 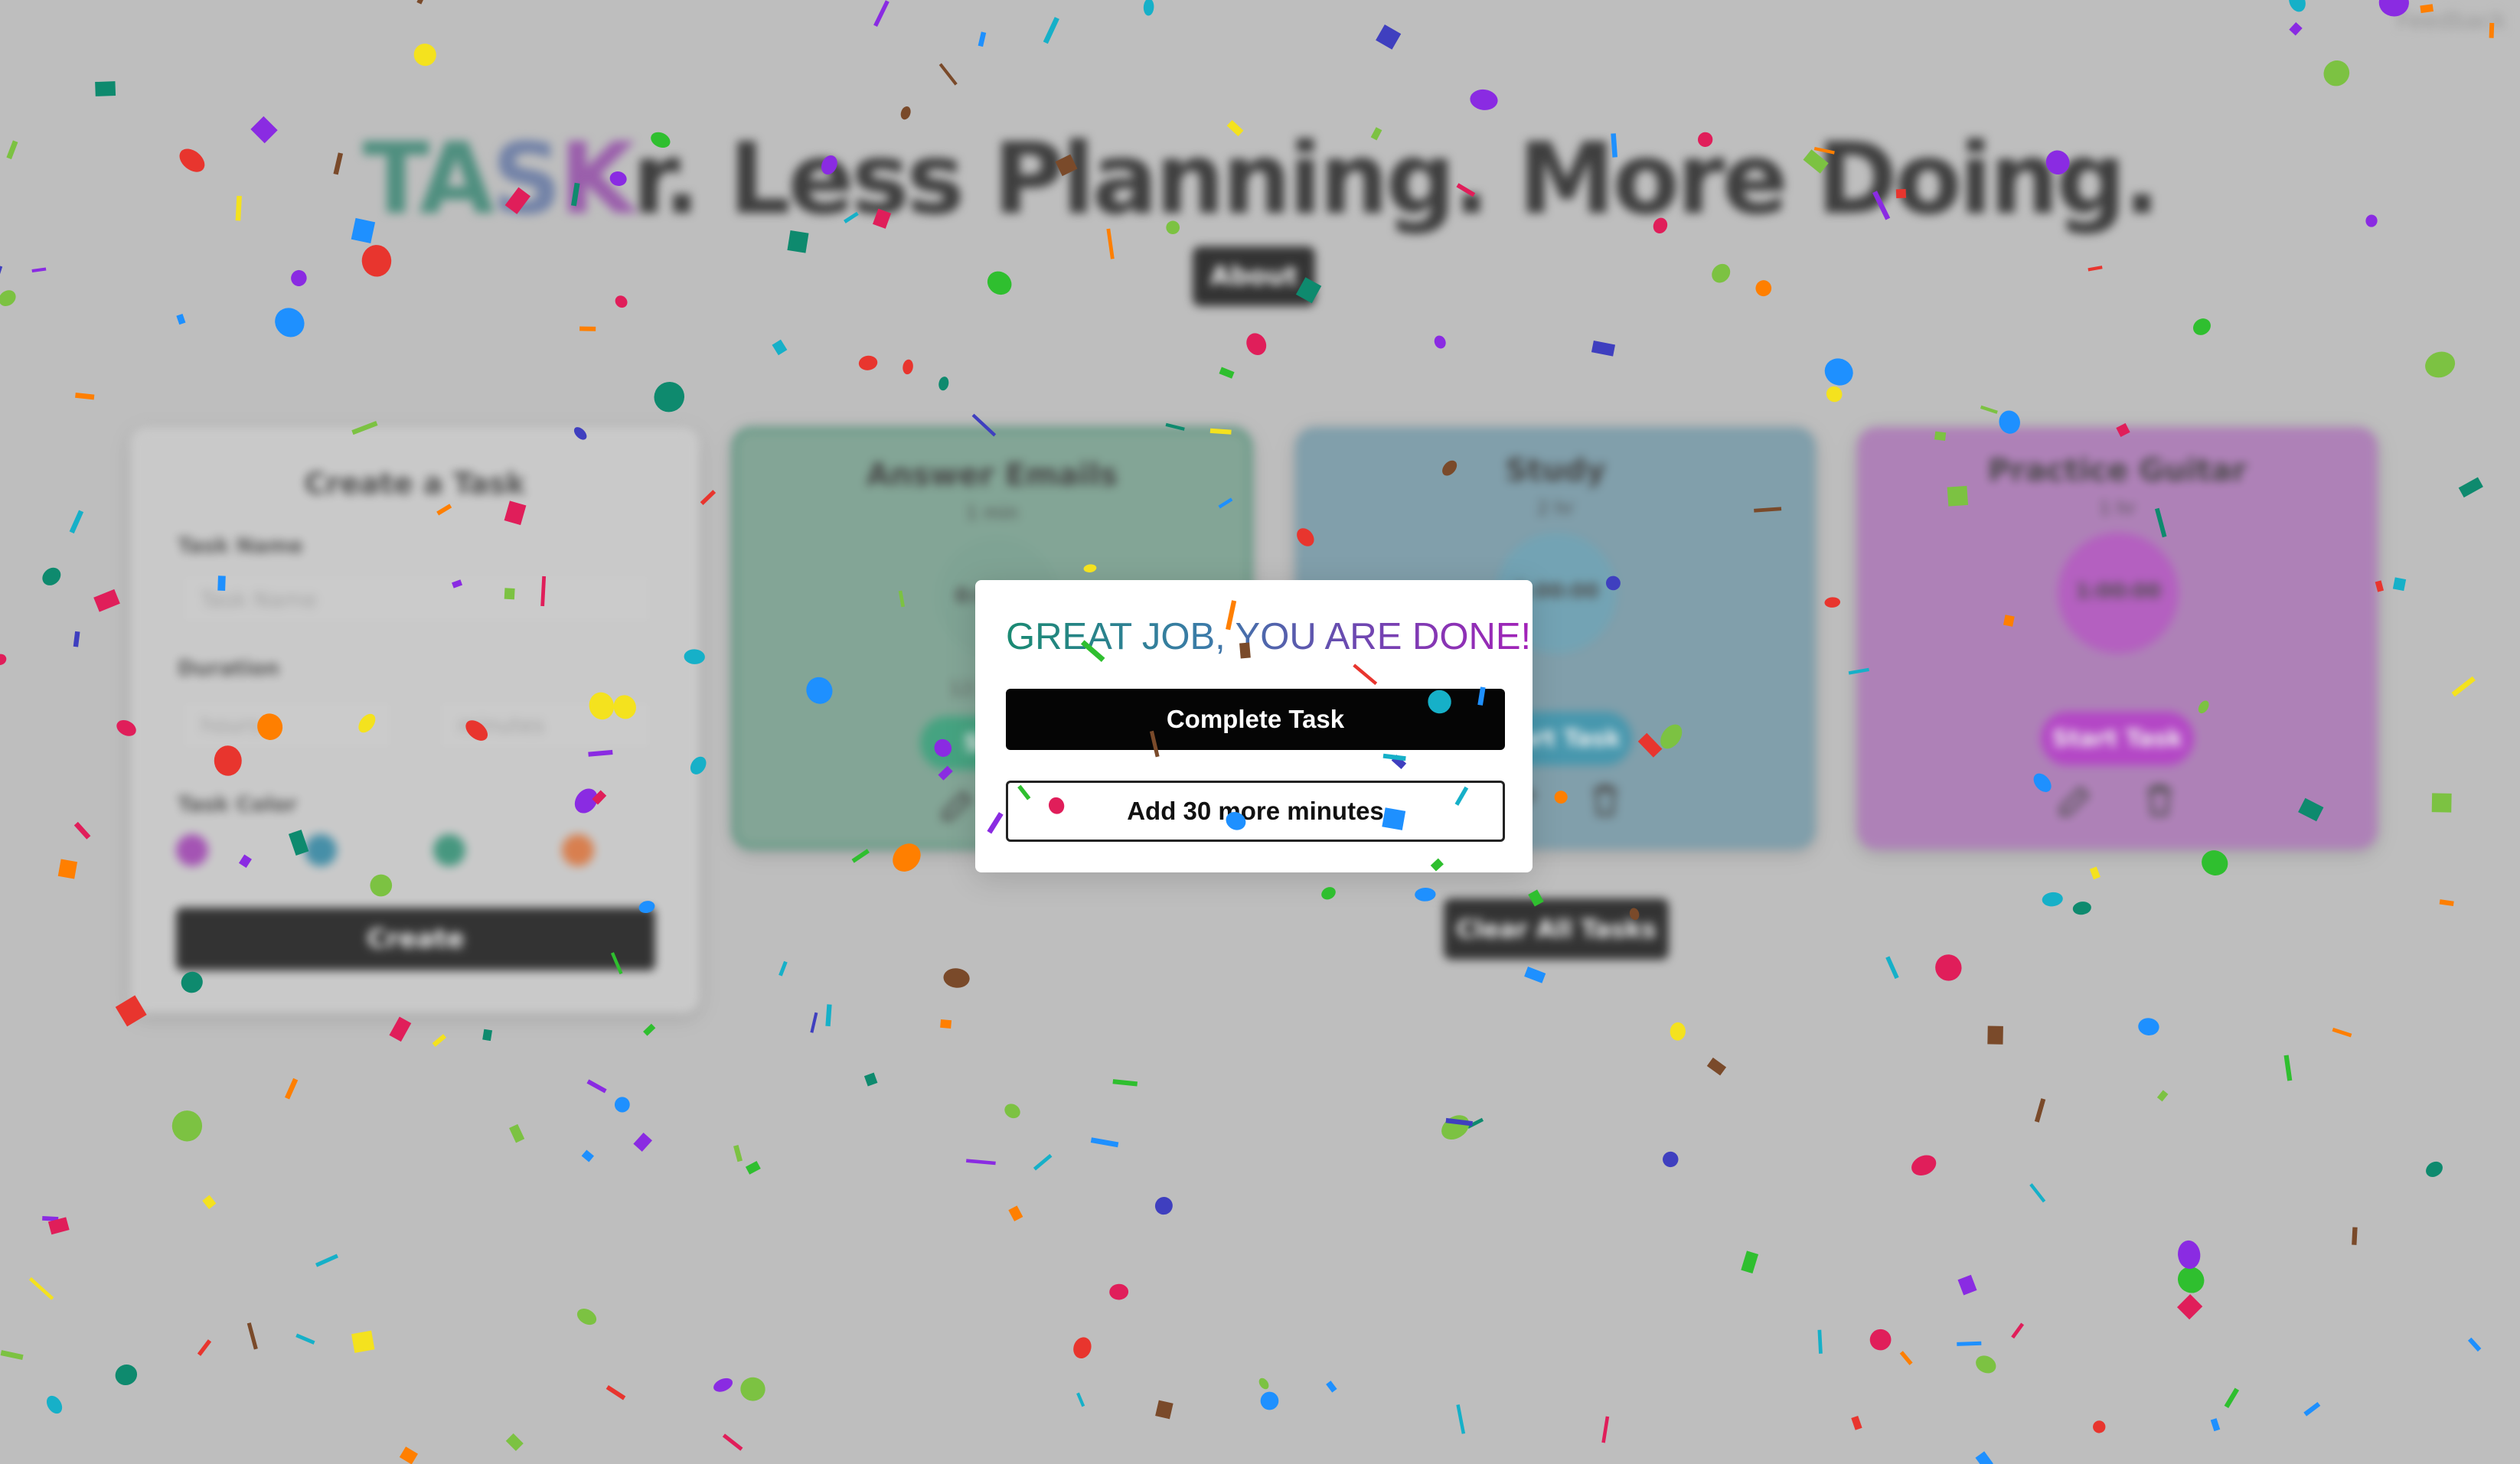 I want to click on add-30-minutes-button: Add 30 more minutes, so click(x=1255, y=811).